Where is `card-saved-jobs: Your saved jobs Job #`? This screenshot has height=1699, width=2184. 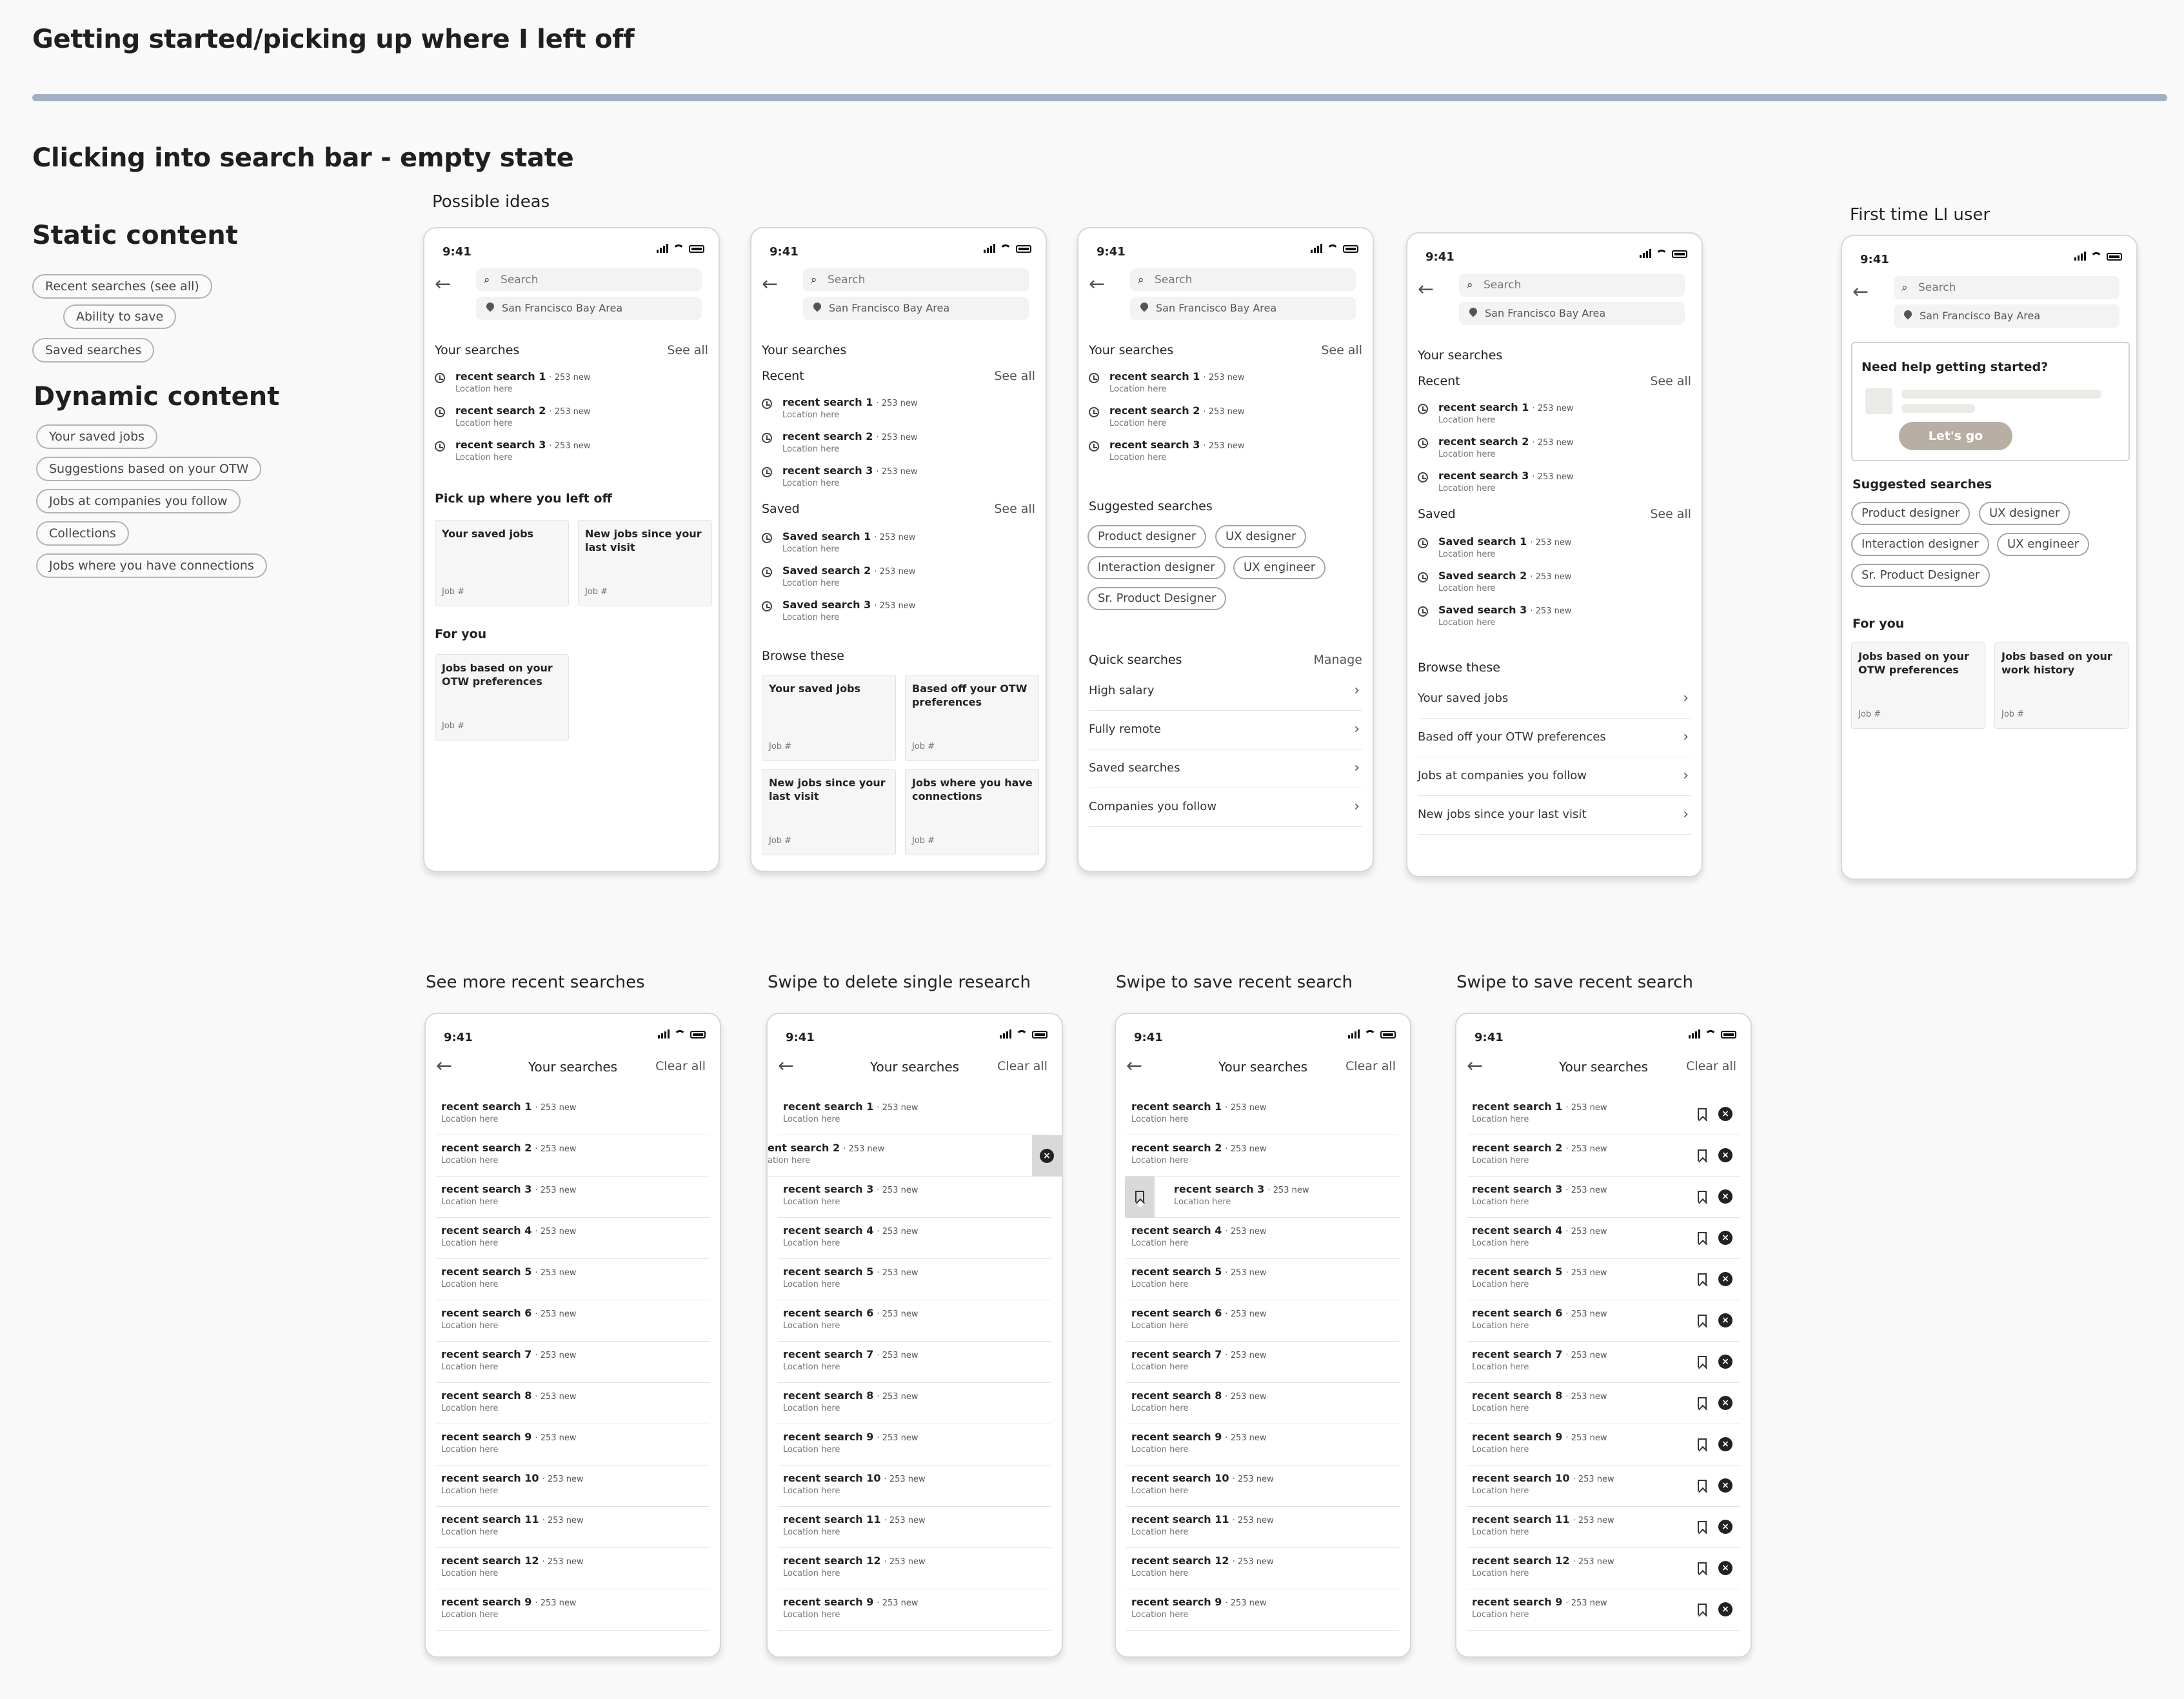 card-saved-jobs: Your saved jobs Job # is located at coordinates (502, 563).